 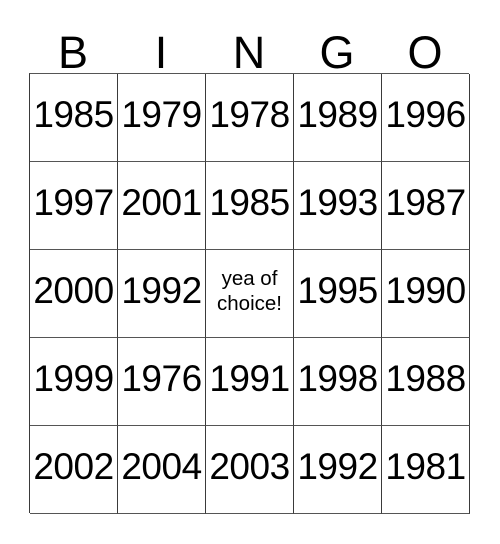 What do you see at coordinates (72, 52) in the screenshot?
I see `header-letter-text: B` at bounding box center [72, 52].